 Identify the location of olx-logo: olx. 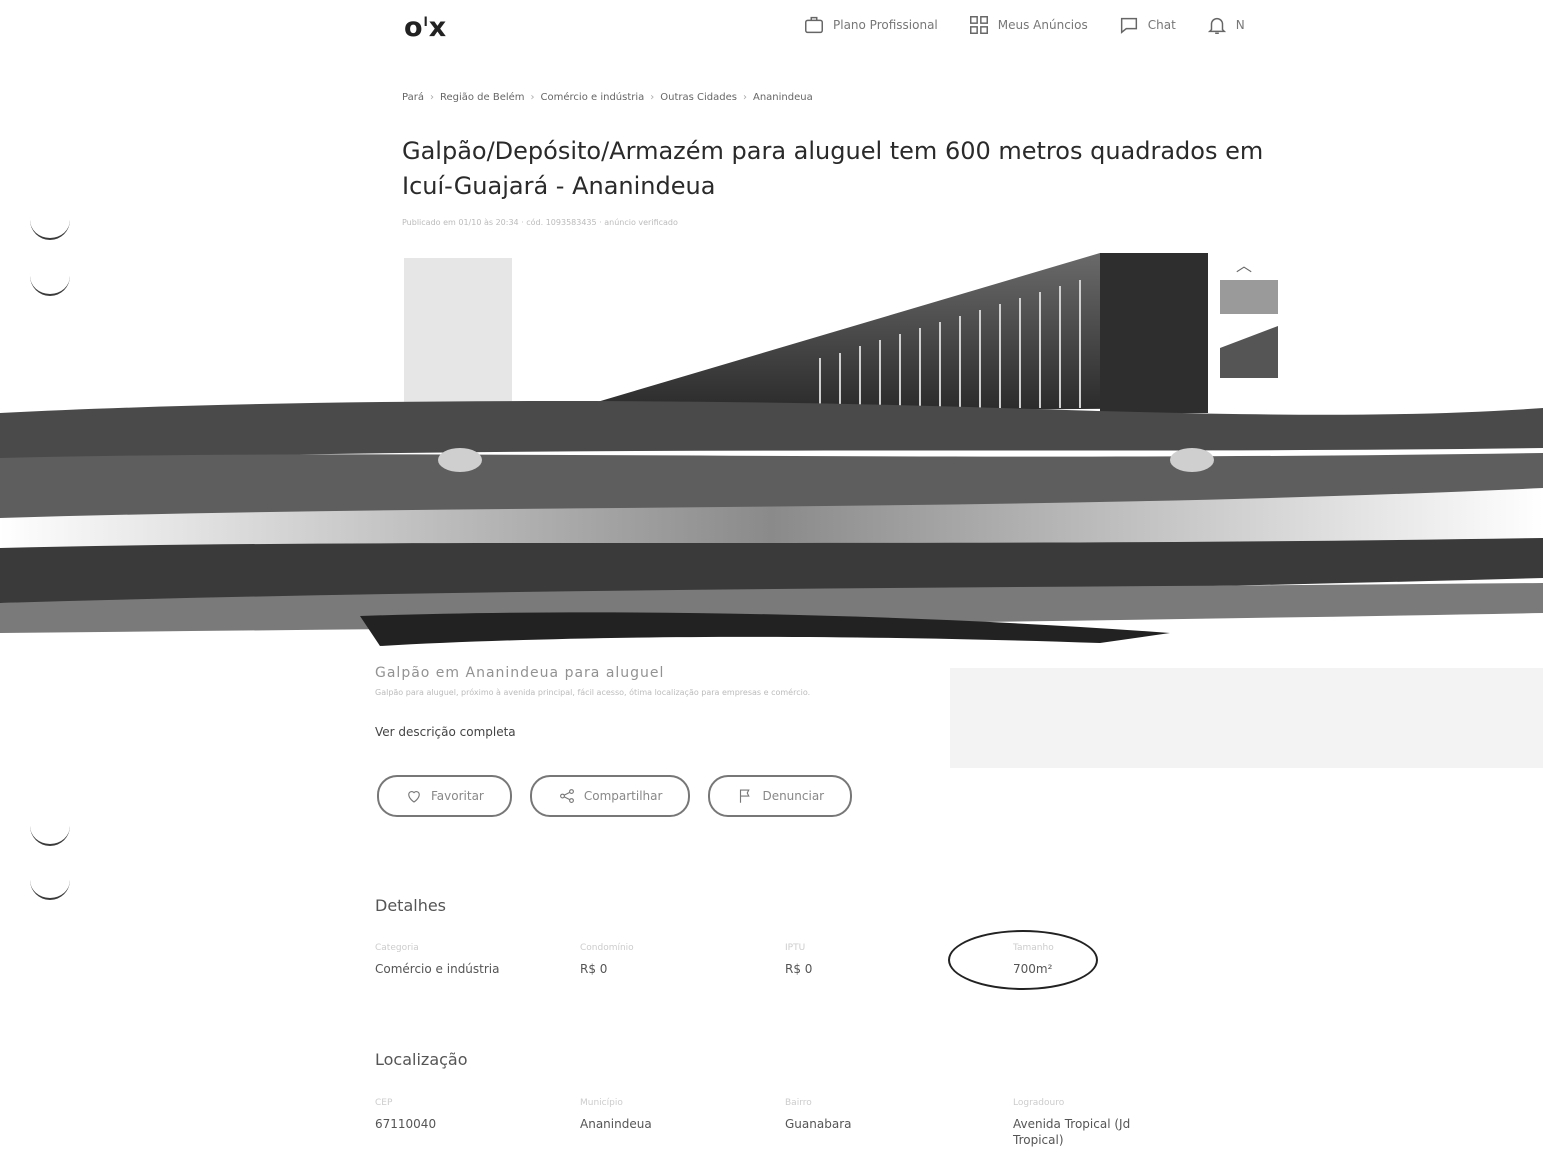
(425, 27).